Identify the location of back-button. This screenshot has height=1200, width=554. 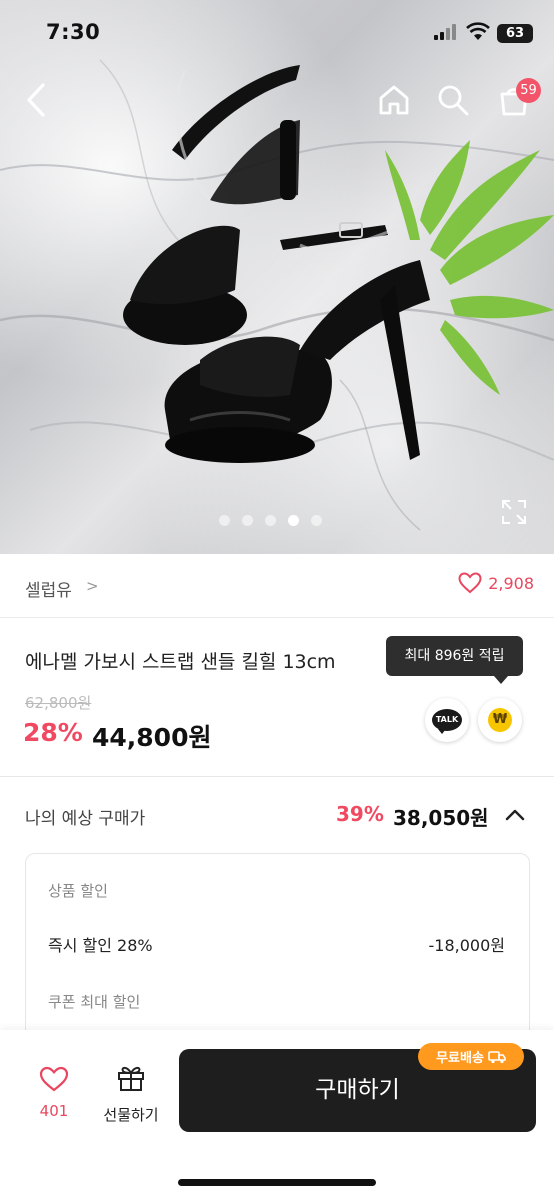
(36, 100).